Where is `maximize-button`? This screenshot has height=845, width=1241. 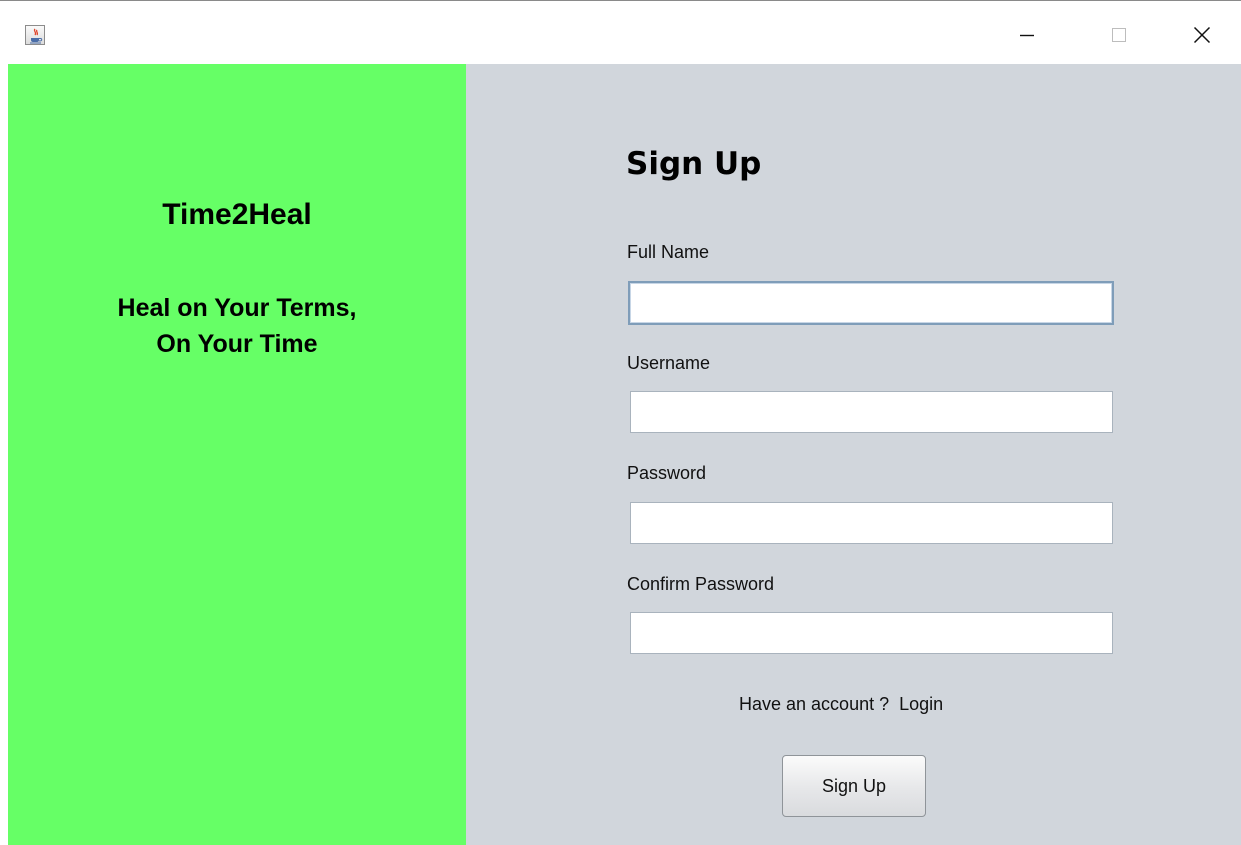
maximize-button is located at coordinates (1119, 35).